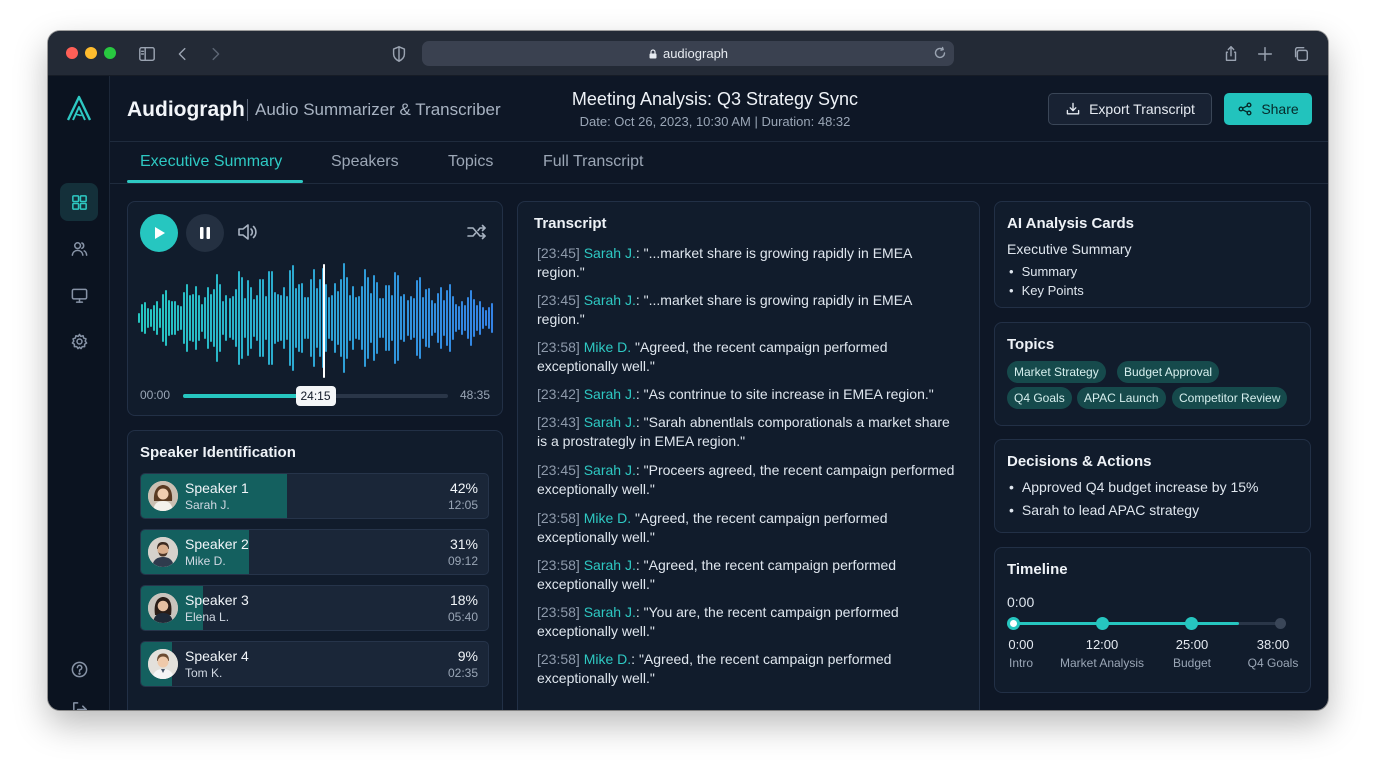 This screenshot has height=768, width=1376. Describe the element at coordinates (1121, 398) in the screenshot. I see `topic-chip: APAC Launch` at that location.